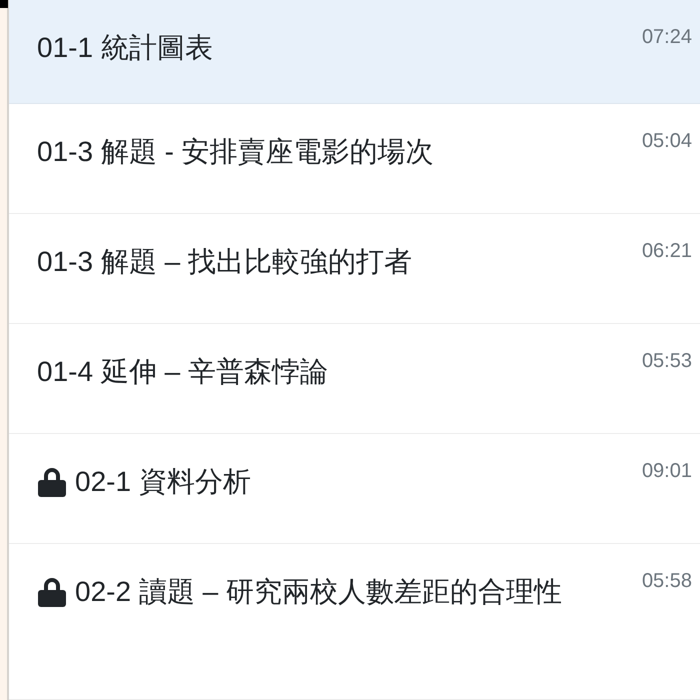 The height and width of the screenshot is (700, 700). What do you see at coordinates (319, 592) in the screenshot?
I see `lesson-title: 02-2 讀題 – 研究兩校人數差距的合理性` at bounding box center [319, 592].